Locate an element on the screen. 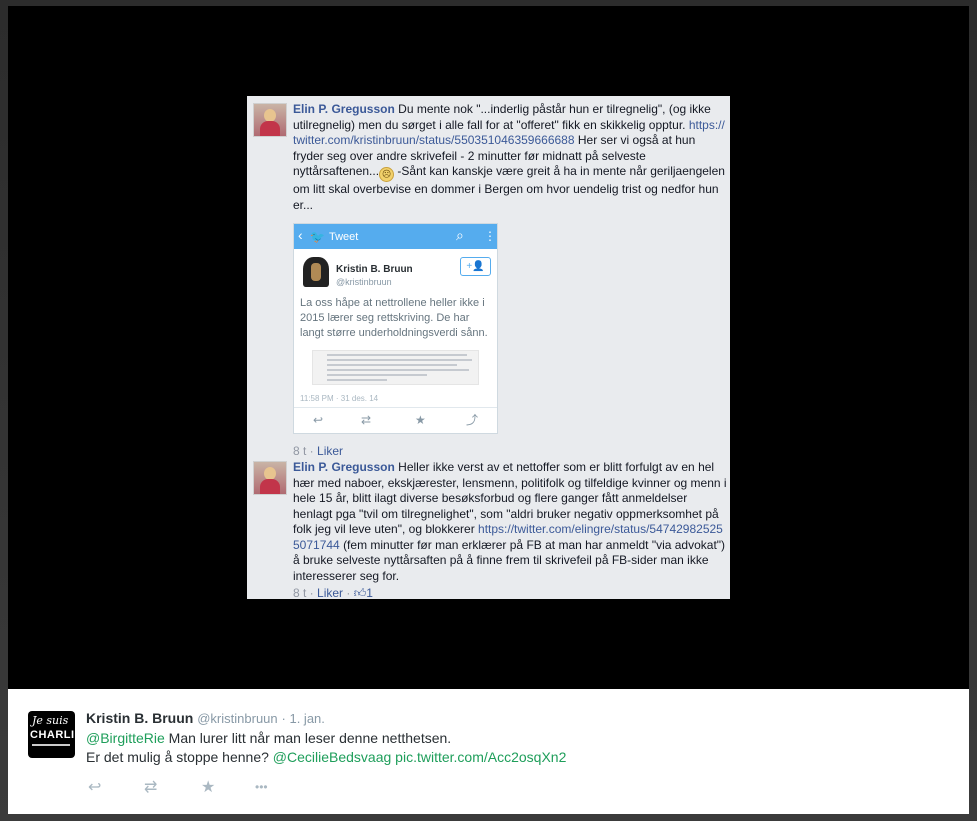 This screenshot has width=977, height=821. tweet-timestamp: 11:58 PM · 31 des. 14 is located at coordinates (339, 398).